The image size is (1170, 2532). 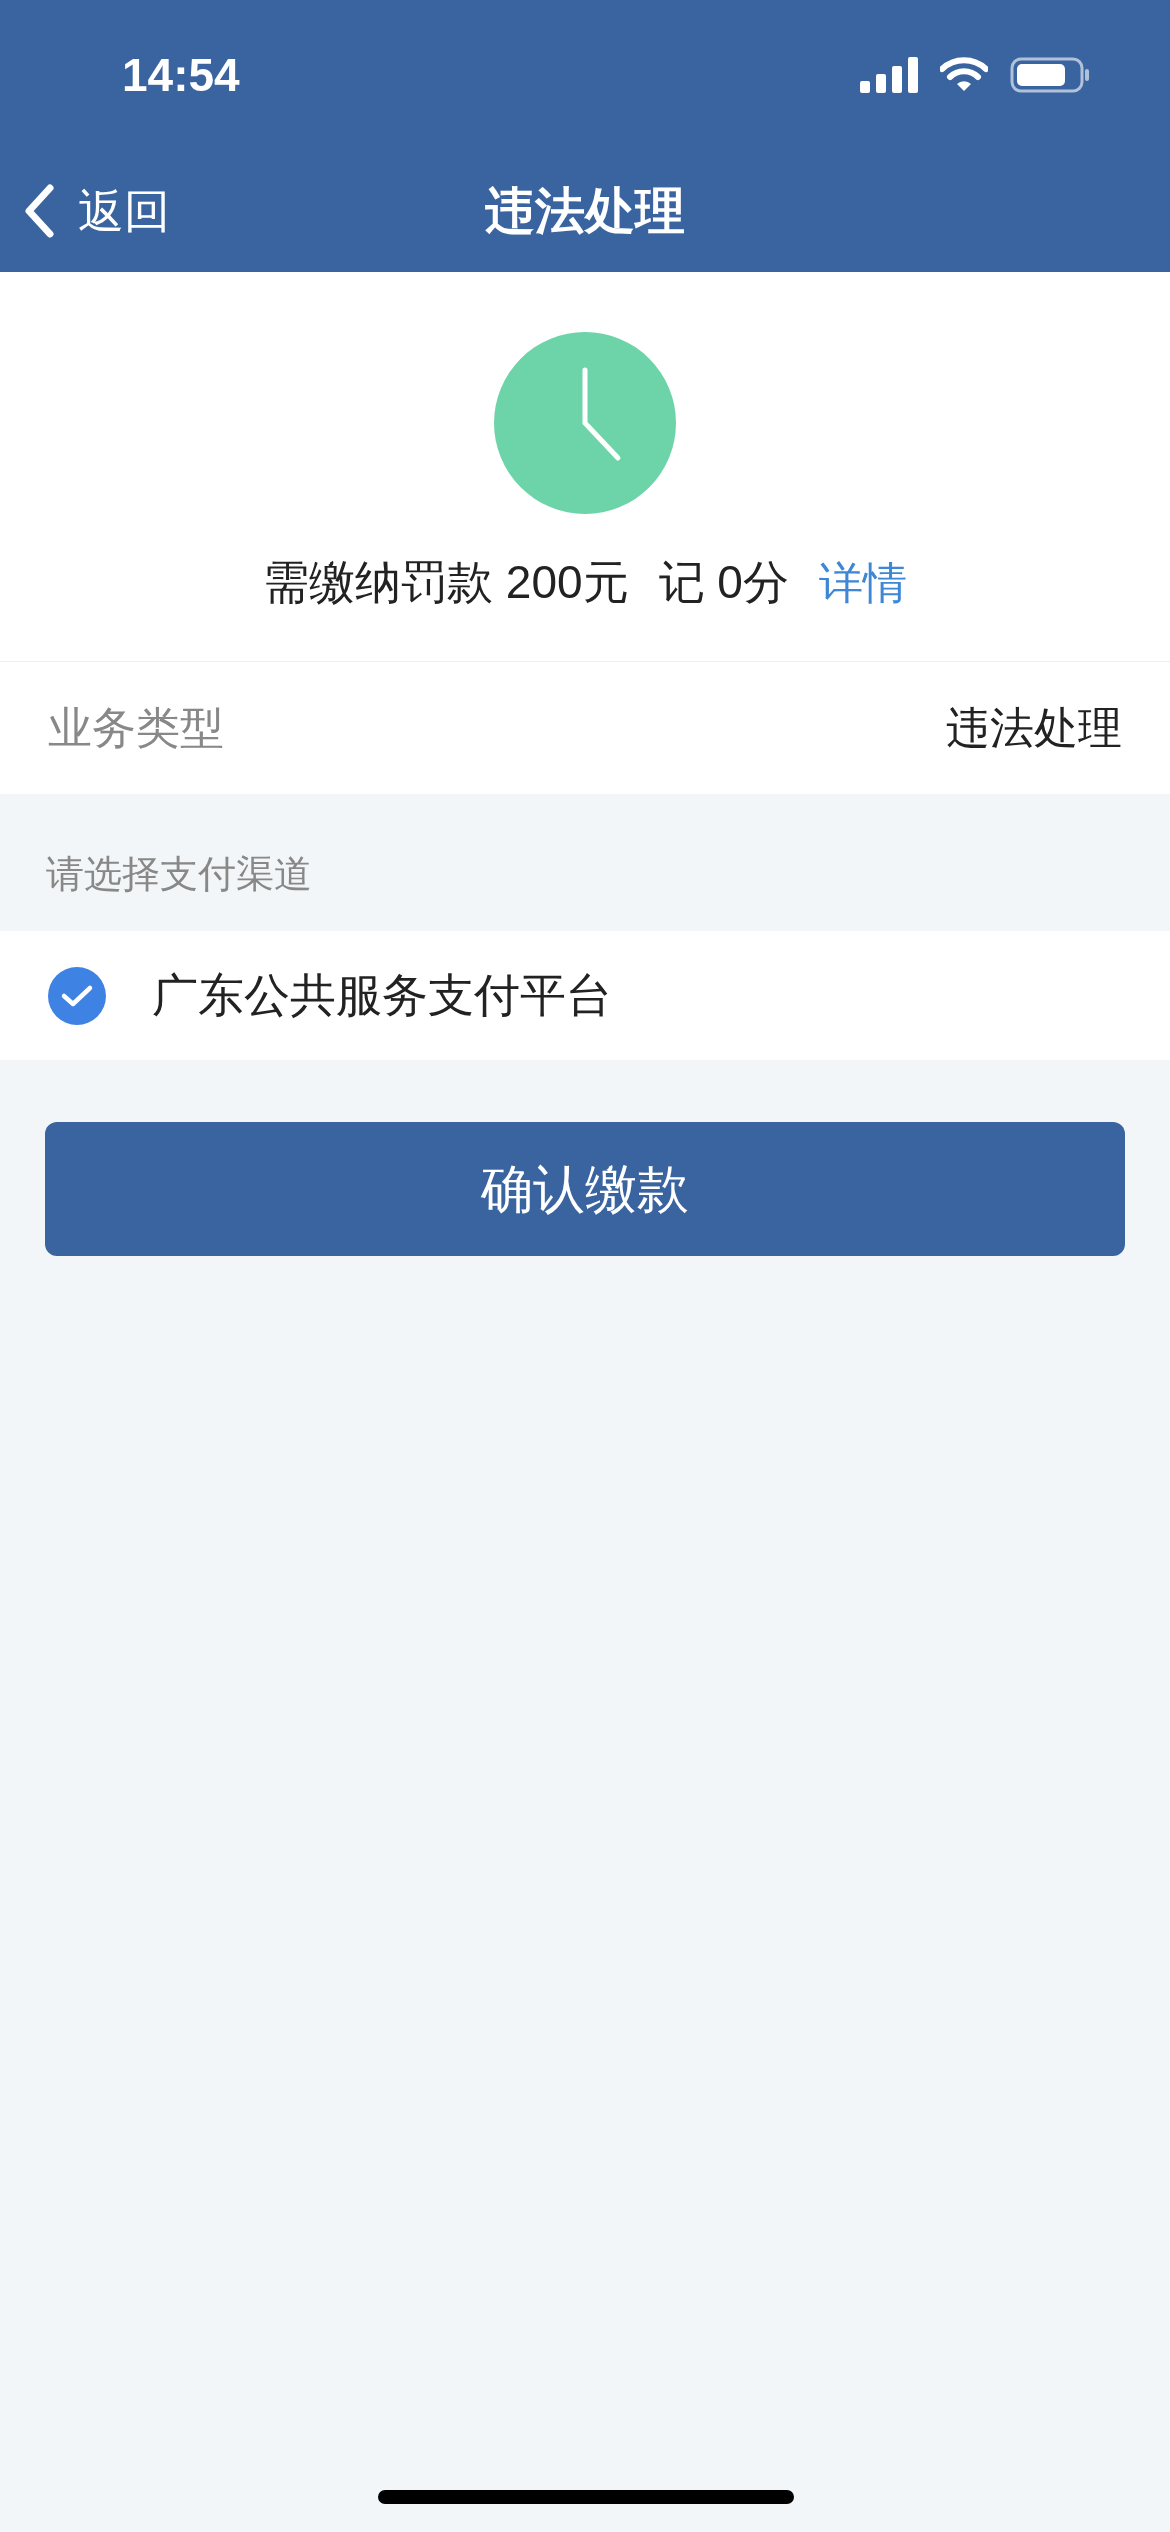 What do you see at coordinates (136, 728) in the screenshot?
I see `field-label: 业务类型` at bounding box center [136, 728].